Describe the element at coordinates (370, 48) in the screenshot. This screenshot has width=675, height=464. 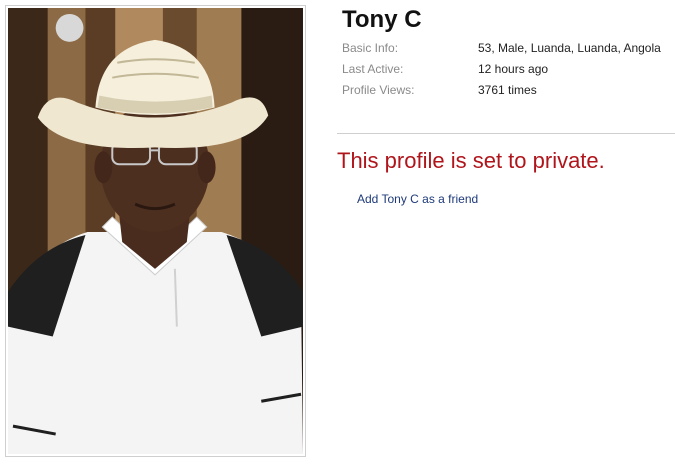
I see `basic-info-label: Basic Info:` at that location.